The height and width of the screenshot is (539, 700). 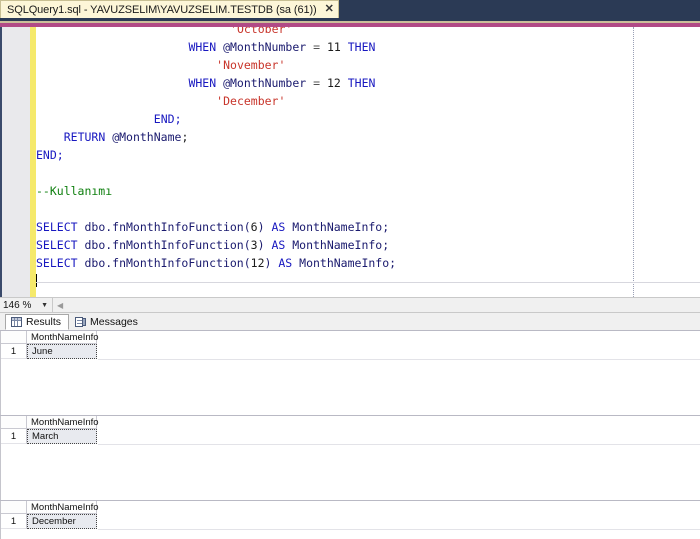 I want to click on table-row: 1 March, so click(x=49, y=436).